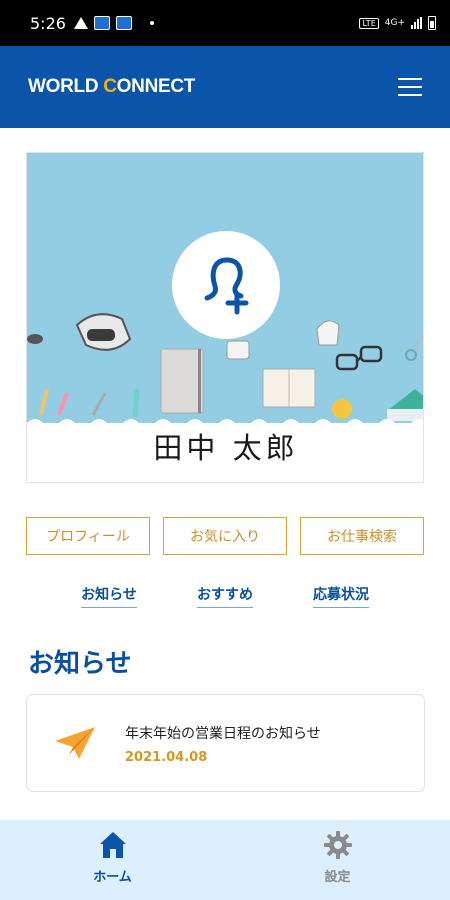 The width and height of the screenshot is (450, 900). Describe the element at coordinates (112, 845) in the screenshot. I see `home-icon` at that location.